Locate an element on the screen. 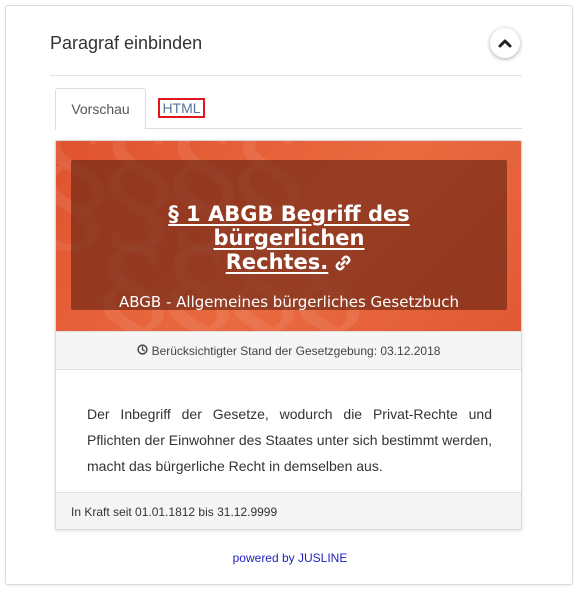  in-kraft-text: In Kraft seit 01.01.1812 bis 31.12.9999 is located at coordinates (174, 511).